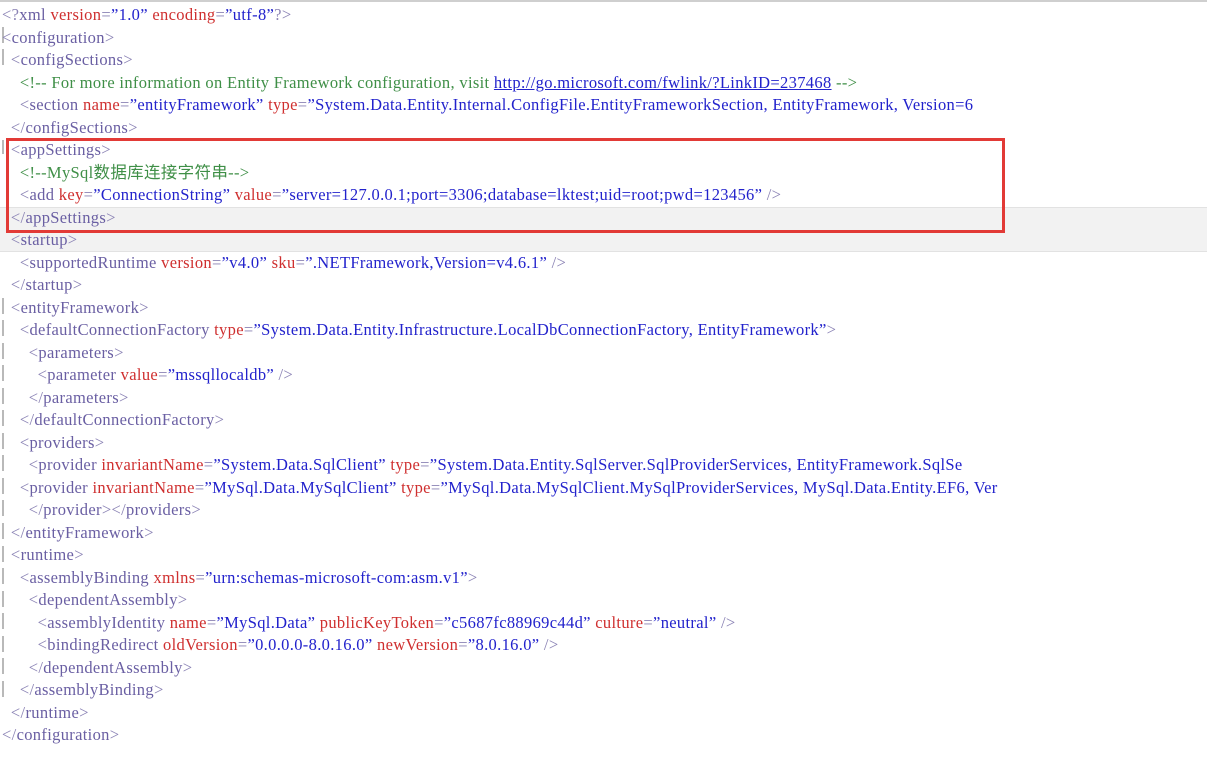 This screenshot has height=768, width=1207. What do you see at coordinates (49, 284) in the screenshot?
I see `token-tag: startup` at bounding box center [49, 284].